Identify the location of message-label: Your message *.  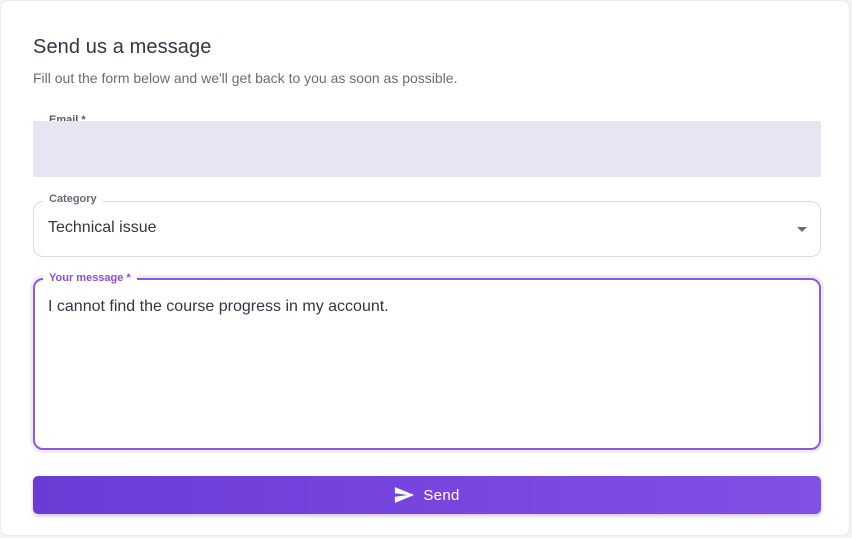
(90, 278).